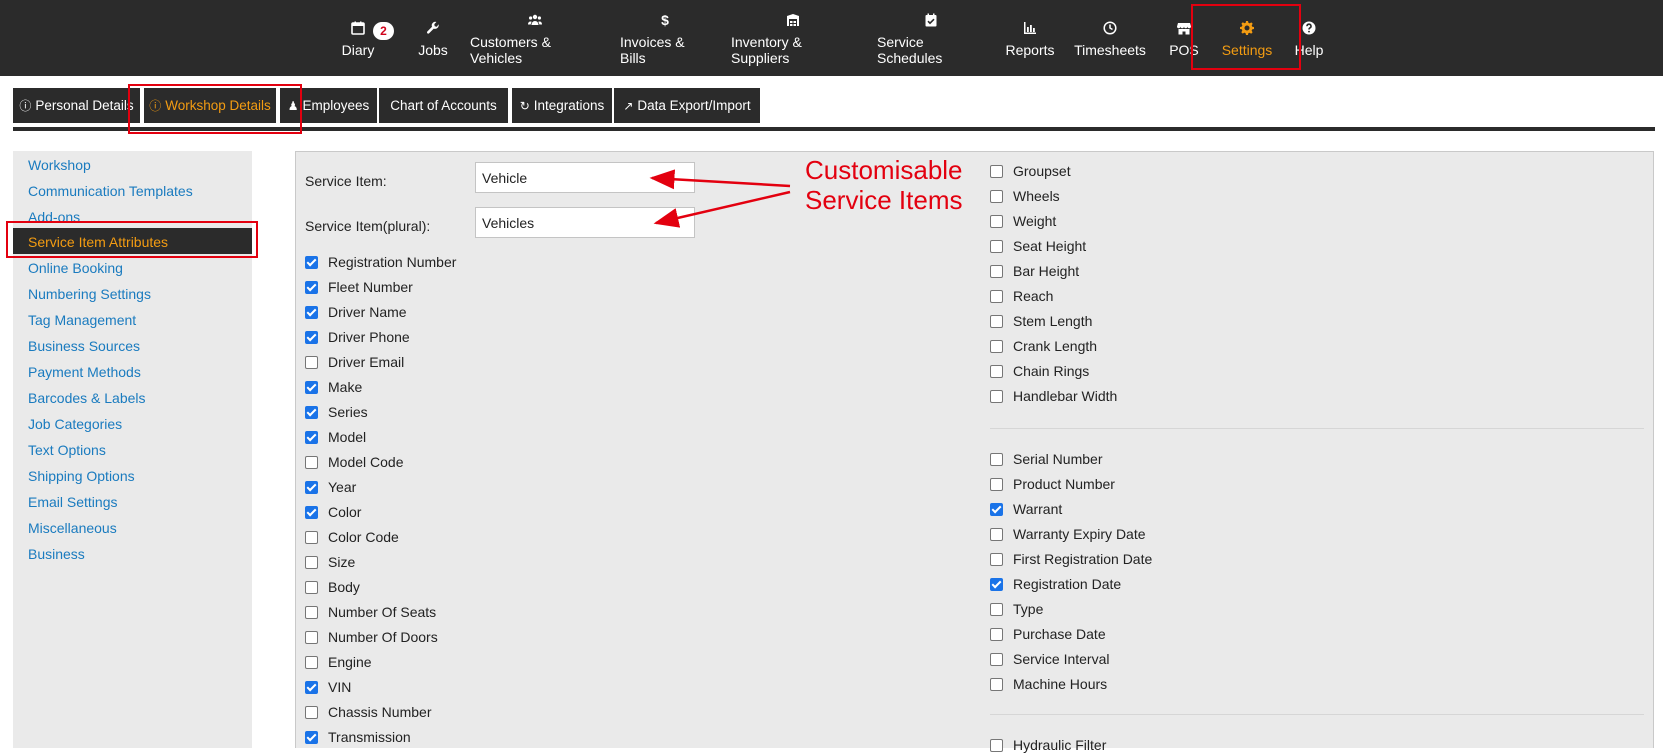  What do you see at coordinates (1049, 659) in the screenshot?
I see `attribute-service-interval: Service Interval` at bounding box center [1049, 659].